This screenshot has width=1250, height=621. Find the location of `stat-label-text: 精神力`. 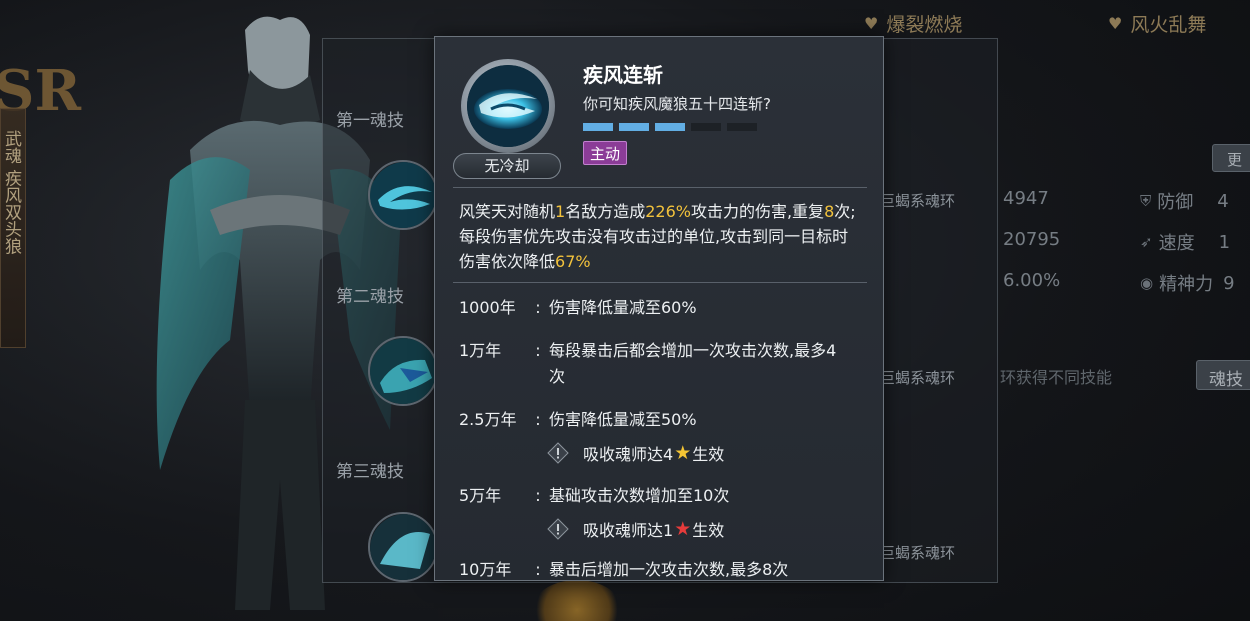

stat-label-text: 精神力 is located at coordinates (1186, 284).